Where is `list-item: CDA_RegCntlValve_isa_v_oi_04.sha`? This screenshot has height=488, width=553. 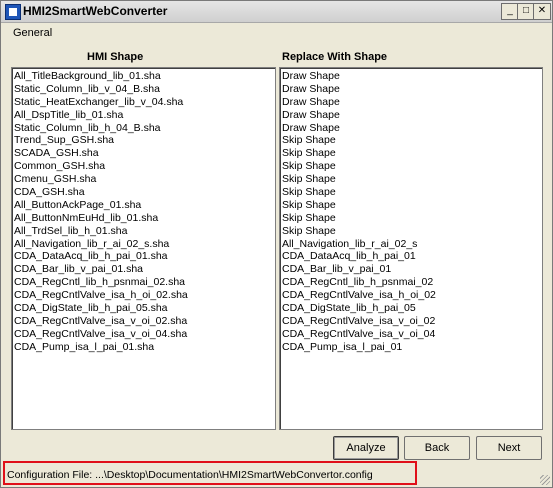
list-item: CDA_RegCntlValve_isa_v_oi_04.sha is located at coordinates (144, 334).